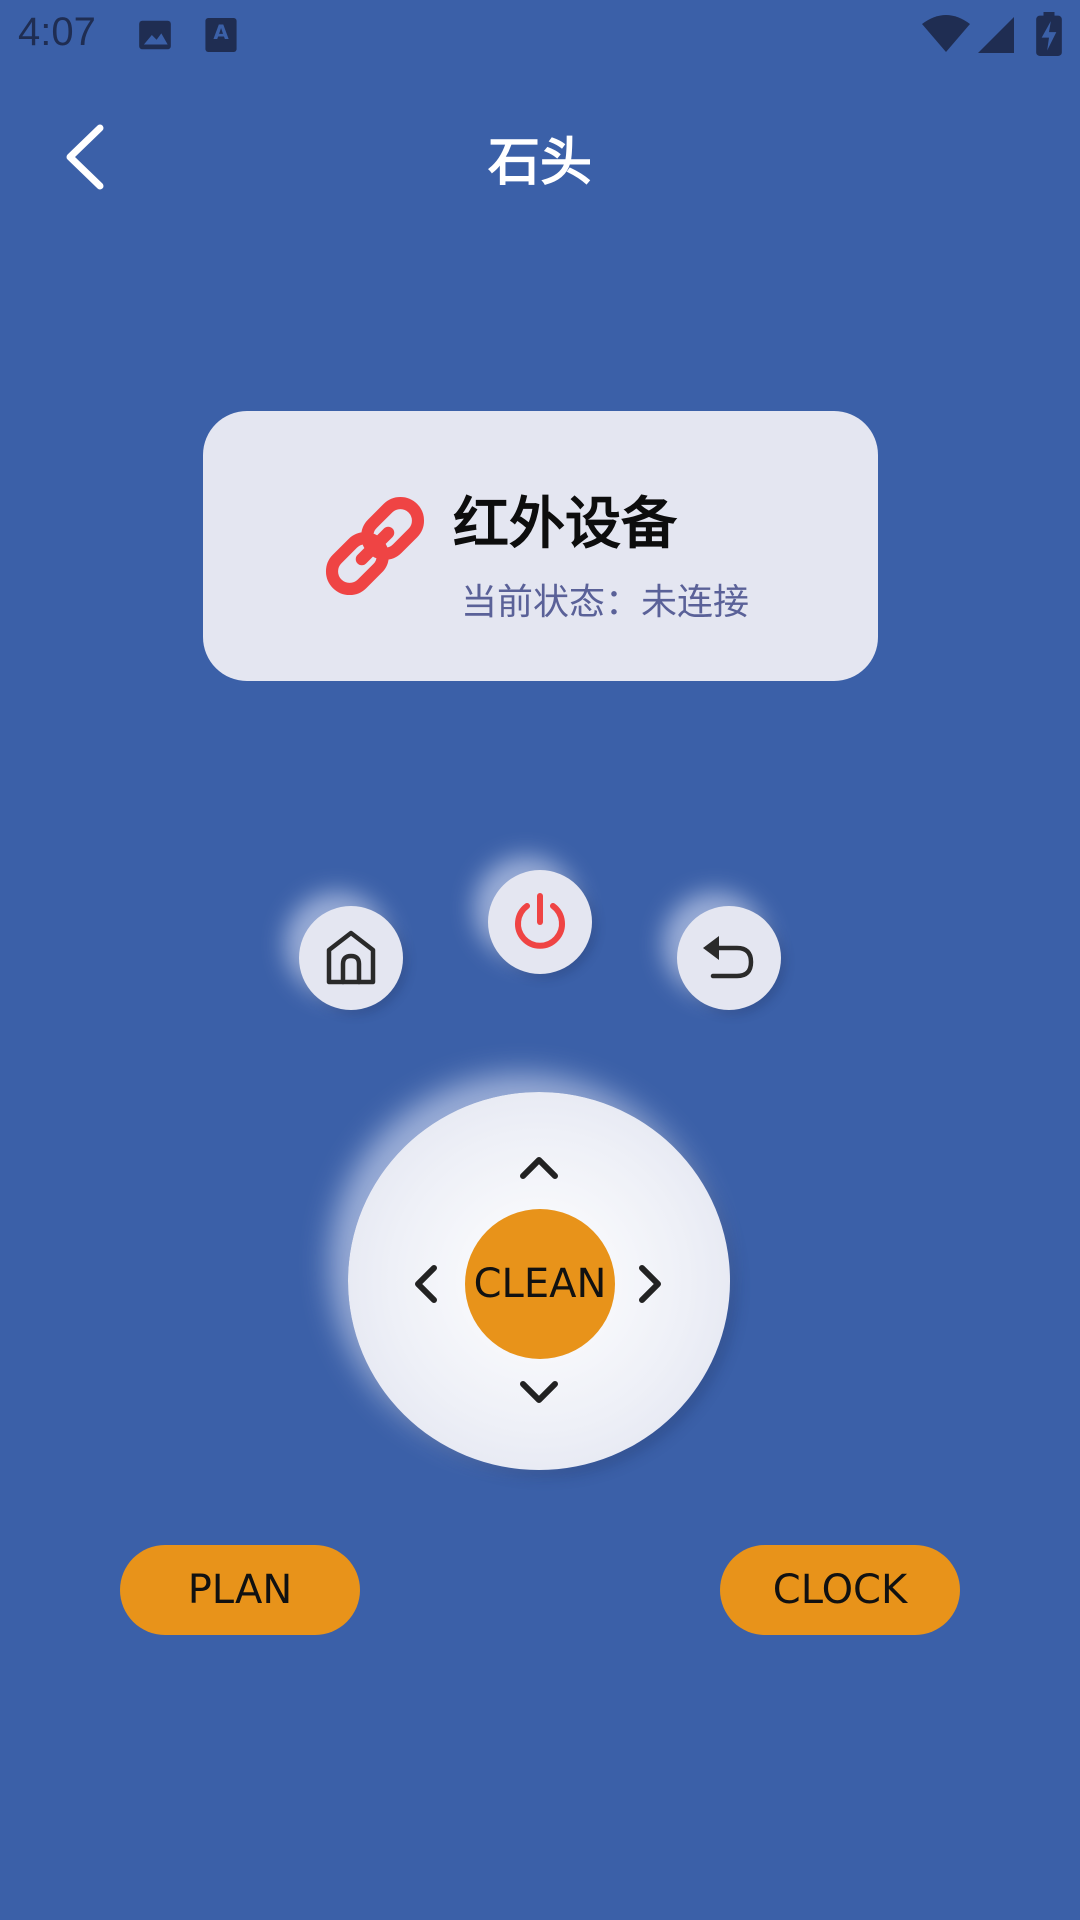 This screenshot has width=1080, height=1920. I want to click on return-button, so click(729, 958).